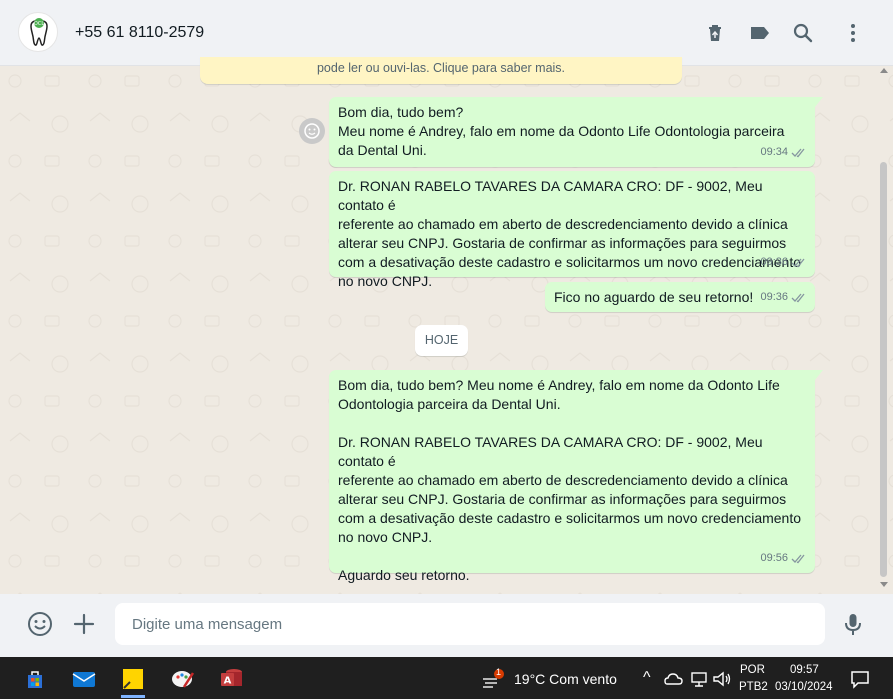  What do you see at coordinates (853, 624) in the screenshot?
I see `microphone-icon` at bounding box center [853, 624].